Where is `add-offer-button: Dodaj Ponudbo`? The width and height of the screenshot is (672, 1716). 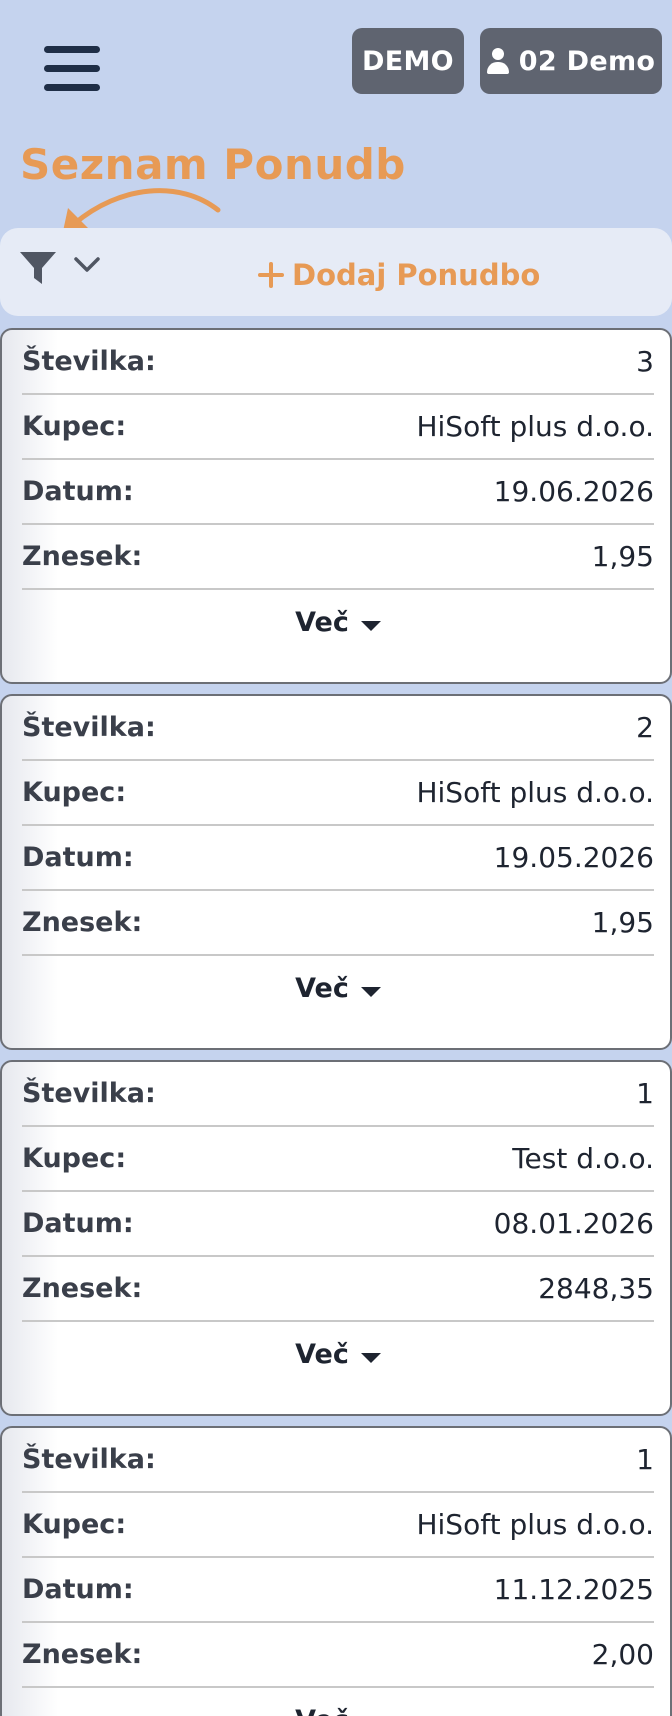
add-offer-button: Dodaj Ponudbo is located at coordinates (399, 275).